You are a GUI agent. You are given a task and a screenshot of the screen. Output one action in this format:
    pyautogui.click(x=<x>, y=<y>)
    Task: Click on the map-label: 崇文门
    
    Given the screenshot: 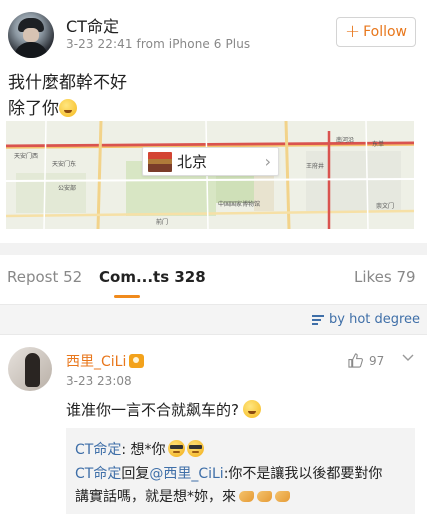 What is the action you would take?
    pyautogui.click(x=385, y=206)
    